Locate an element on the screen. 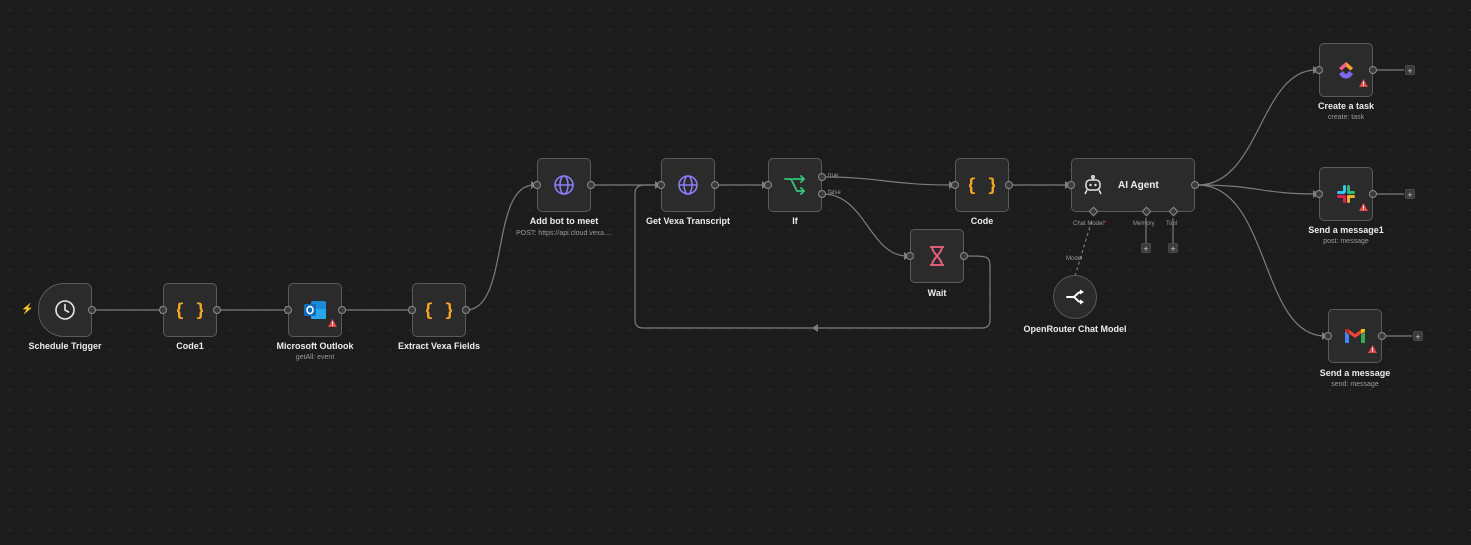 The image size is (1471, 545). clickup-icon is located at coordinates (1346, 70).